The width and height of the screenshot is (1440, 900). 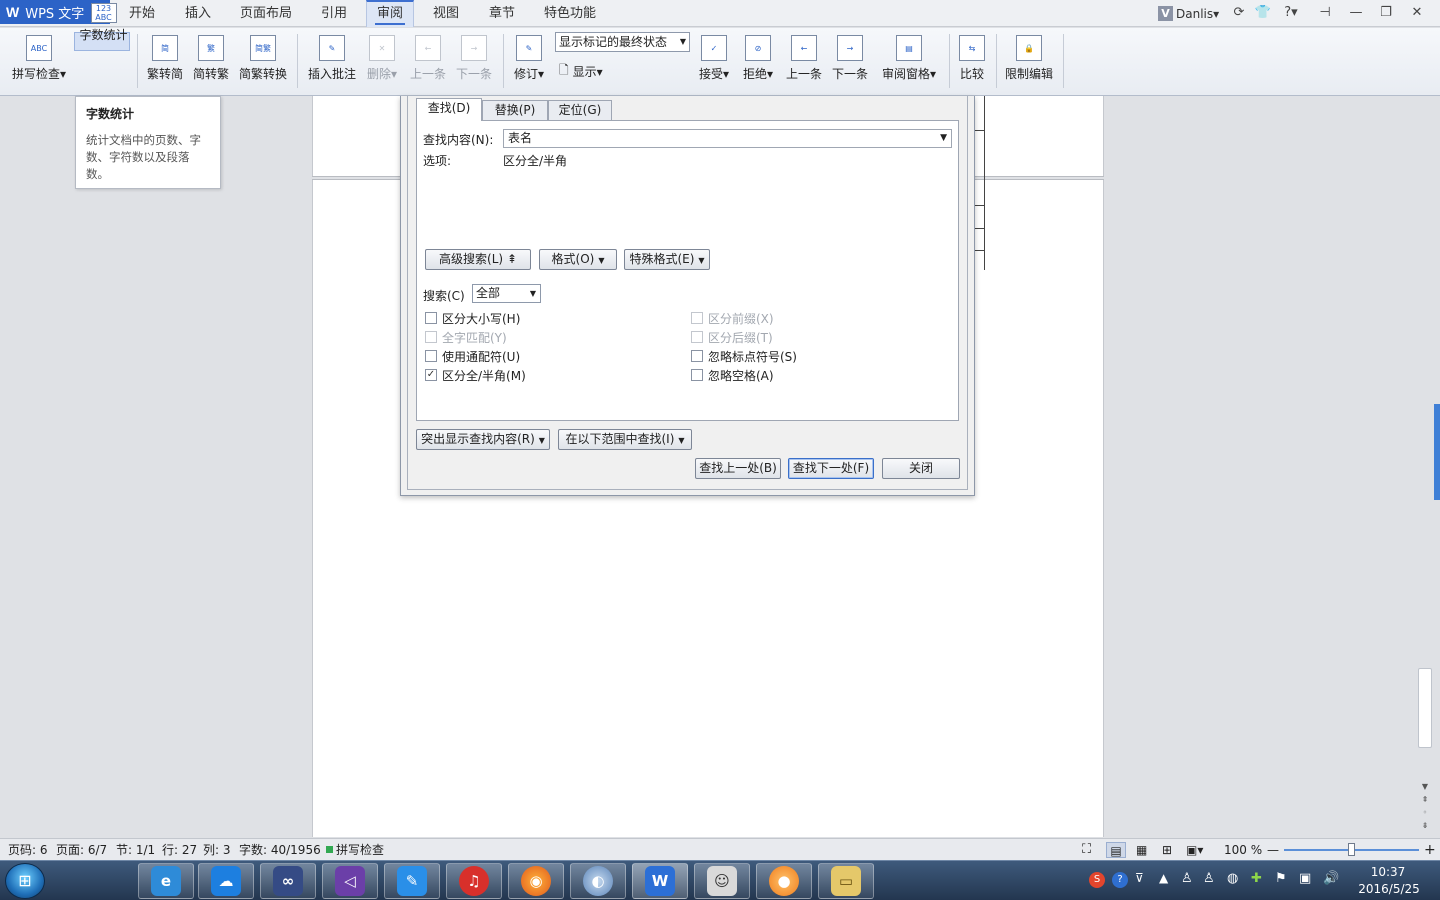 What do you see at coordinates (360, 850) in the screenshot?
I see `status-spell-check: 拼写检查` at bounding box center [360, 850].